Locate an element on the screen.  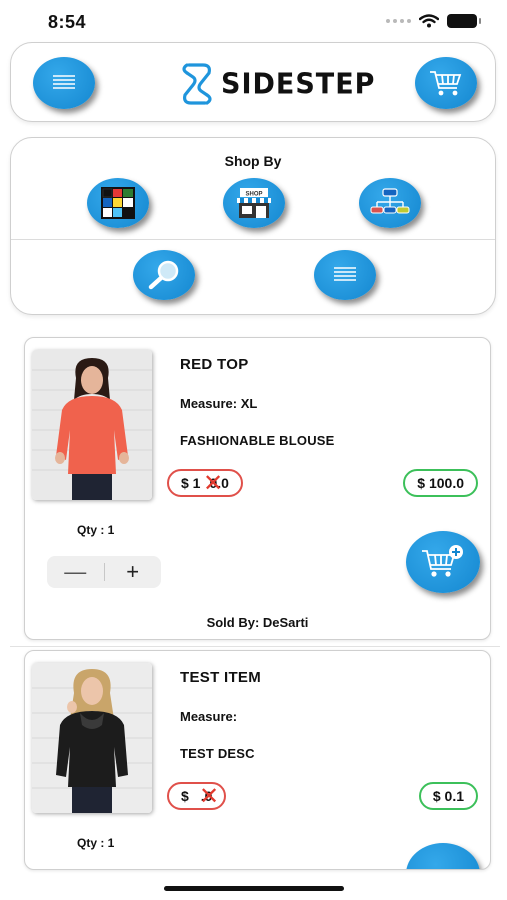
color-grid-icon is located at coordinates (118, 203).